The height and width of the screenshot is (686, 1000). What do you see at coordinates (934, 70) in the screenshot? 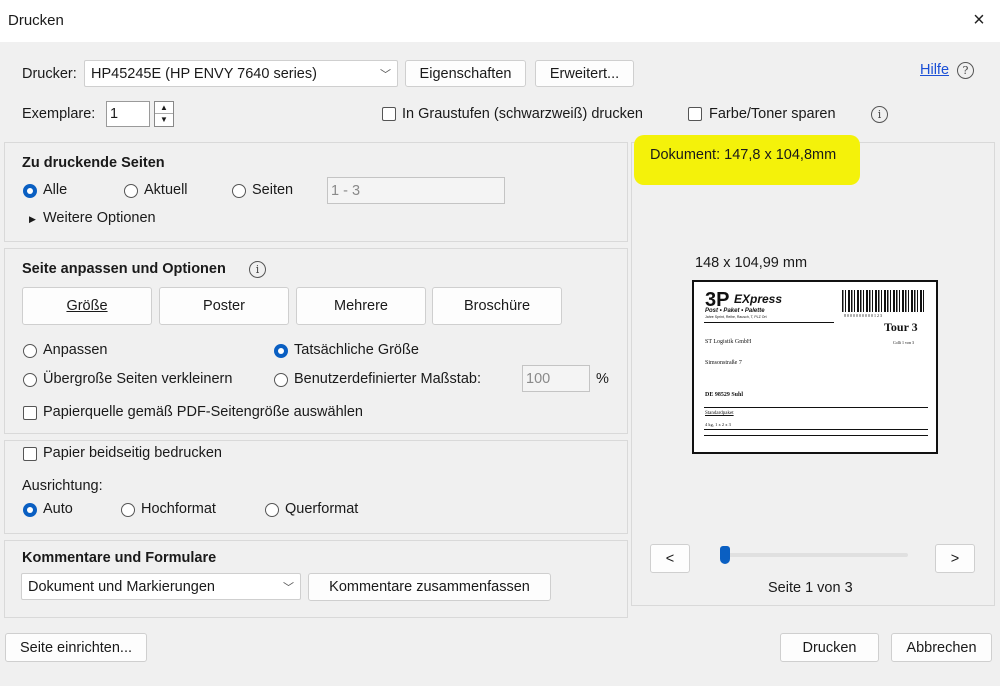
I see `help-link: Hilfe` at bounding box center [934, 70].